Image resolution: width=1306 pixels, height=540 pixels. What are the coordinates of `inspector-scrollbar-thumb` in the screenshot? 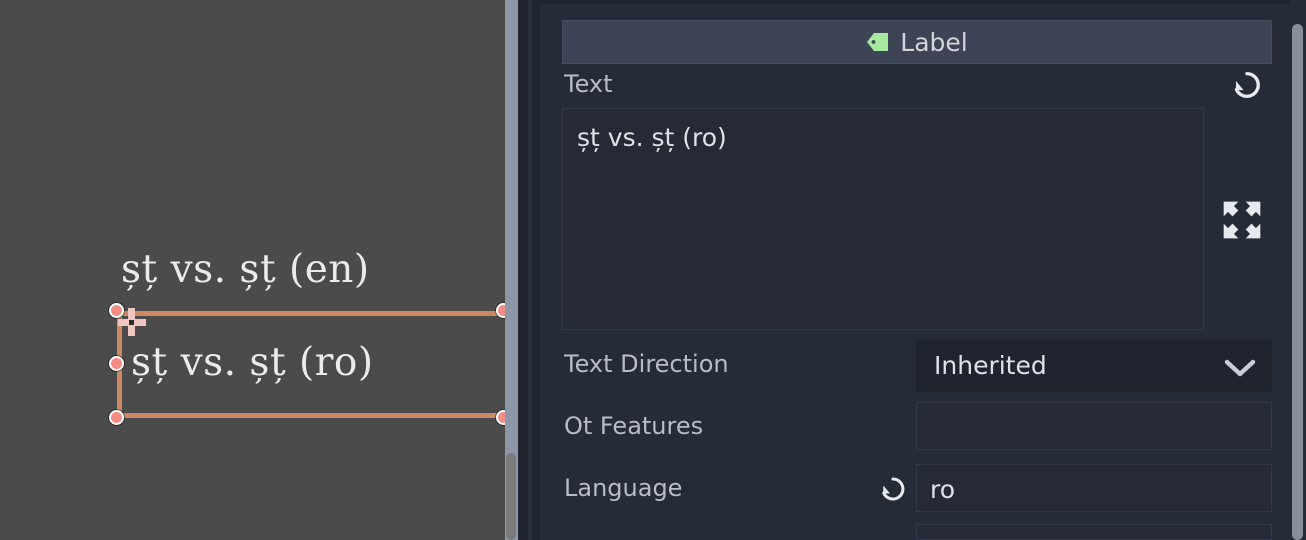 It's located at (1297, 282).